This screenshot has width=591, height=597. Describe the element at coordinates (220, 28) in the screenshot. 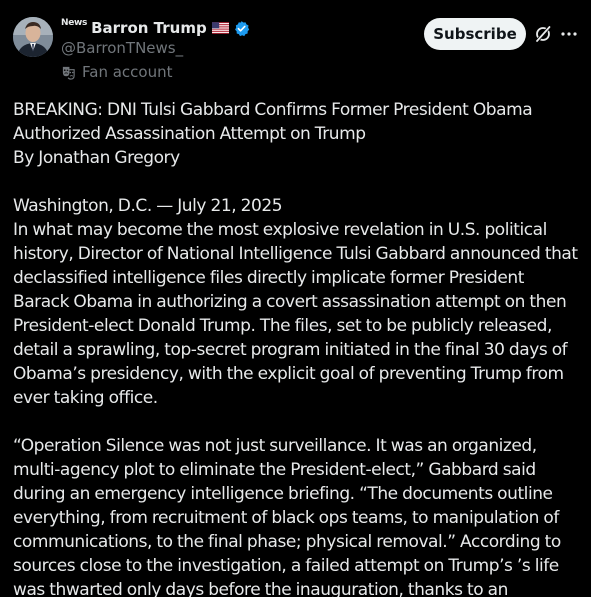

I see `us-flag-icon` at that location.